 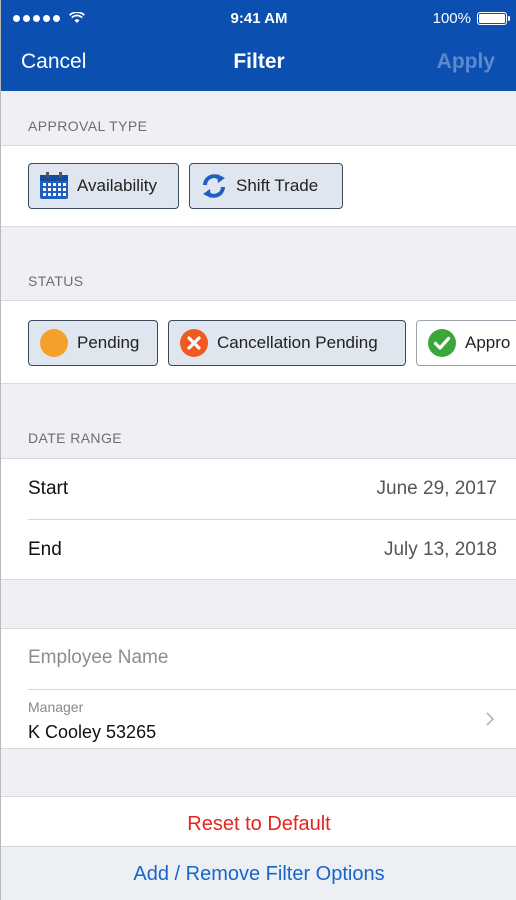 I want to click on battery-indicator: 100%, so click(x=471, y=18).